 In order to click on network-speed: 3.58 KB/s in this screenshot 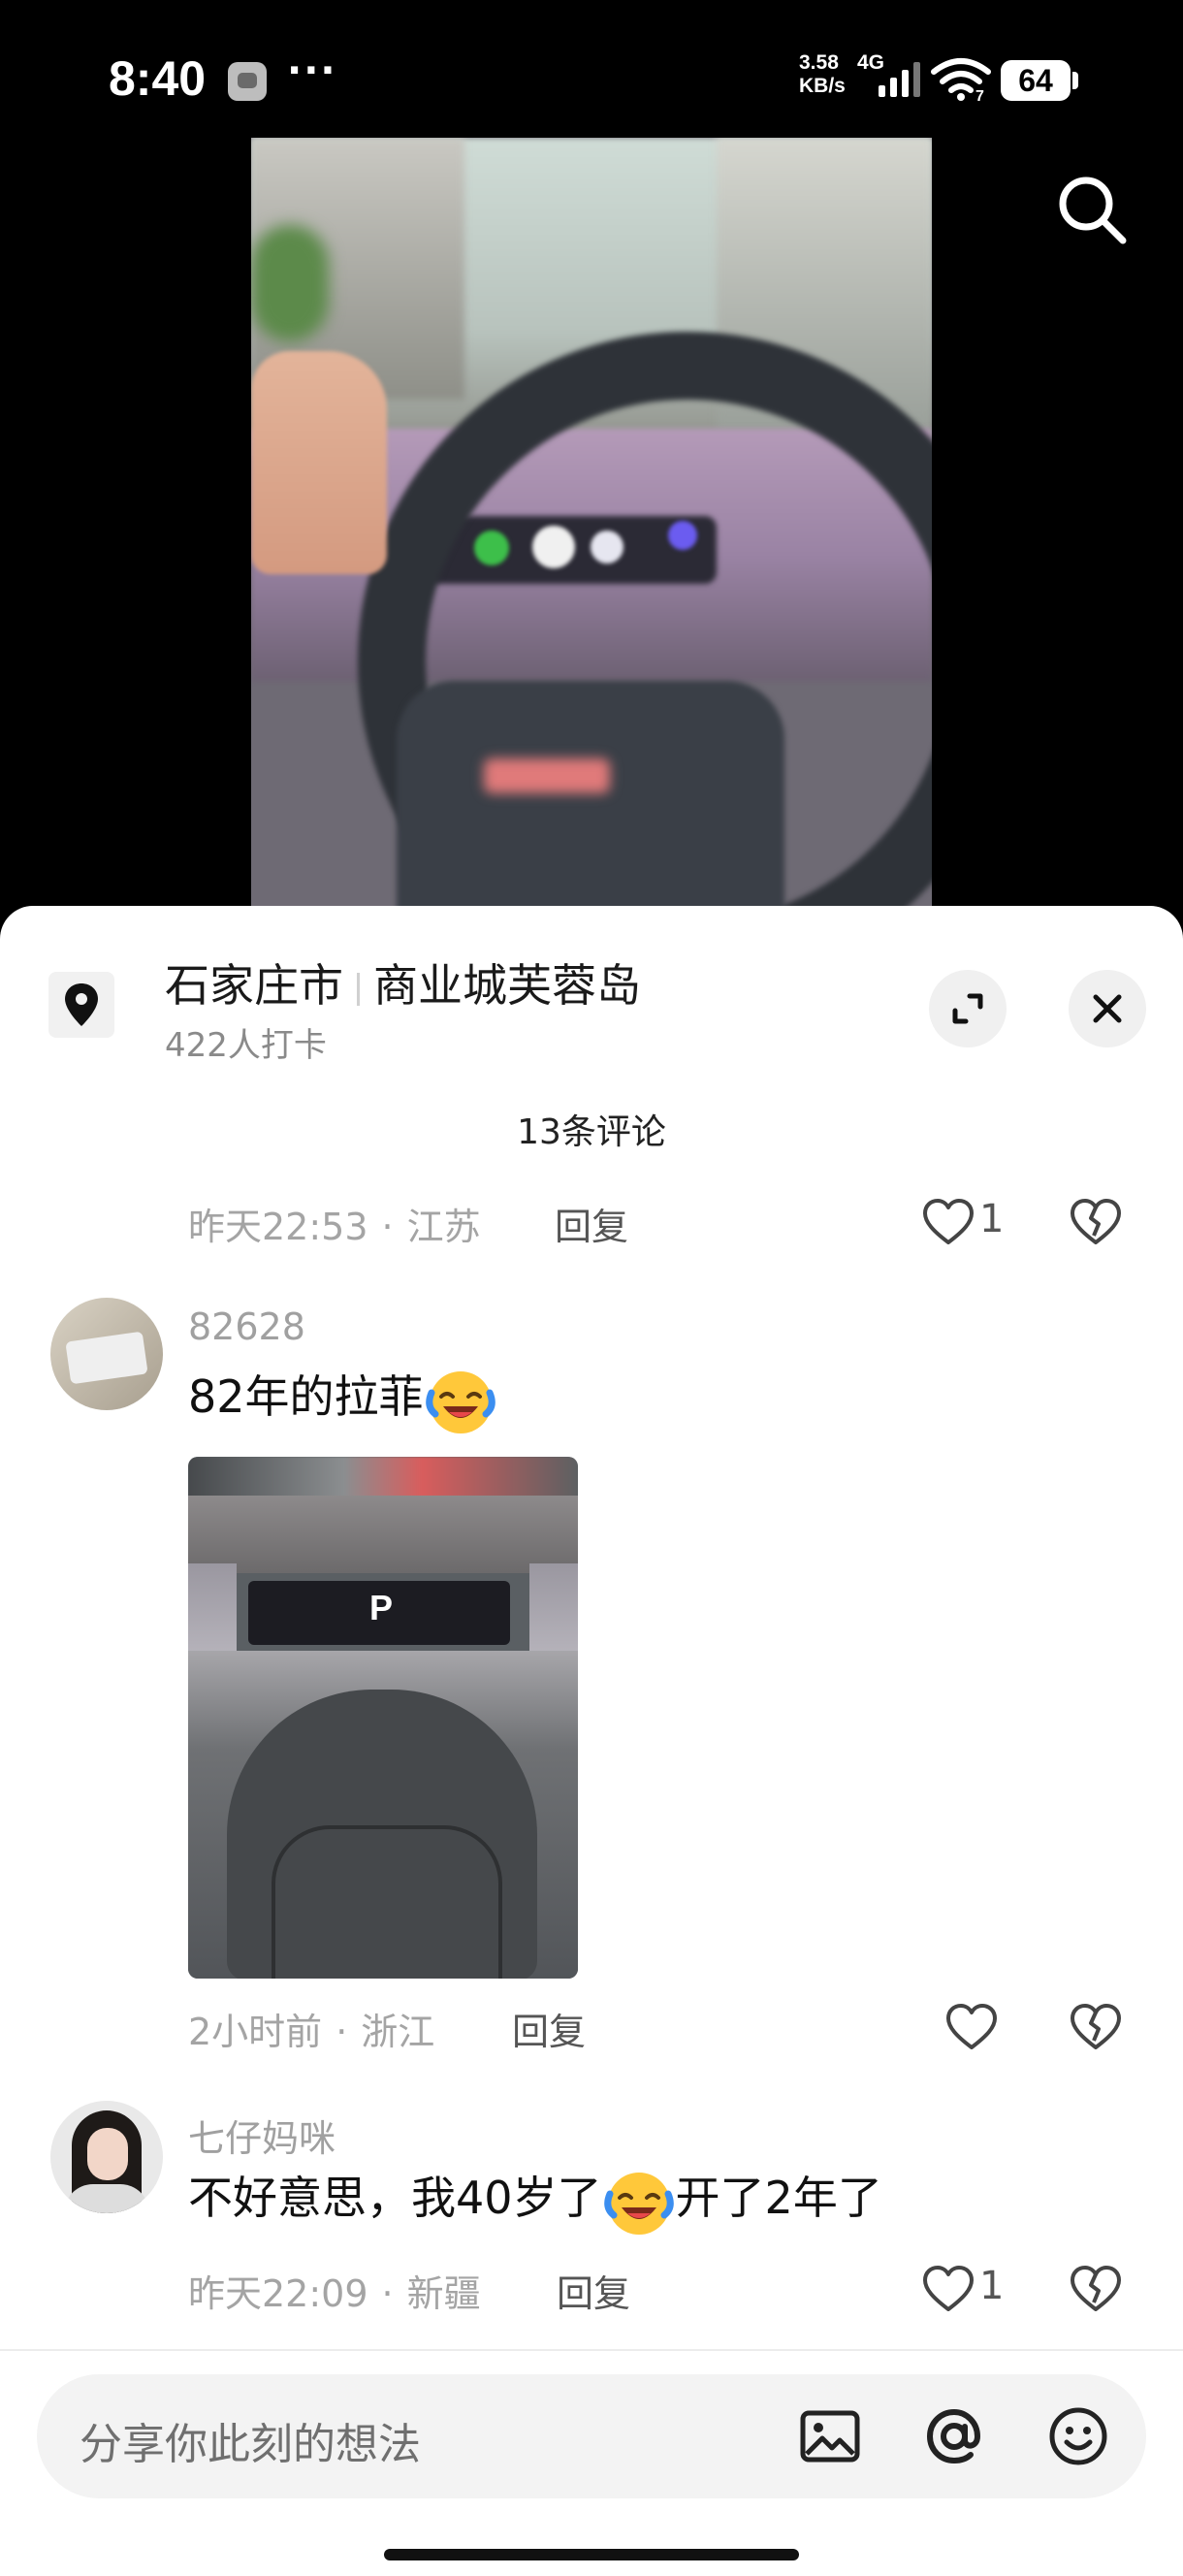, I will do `click(822, 74)`.